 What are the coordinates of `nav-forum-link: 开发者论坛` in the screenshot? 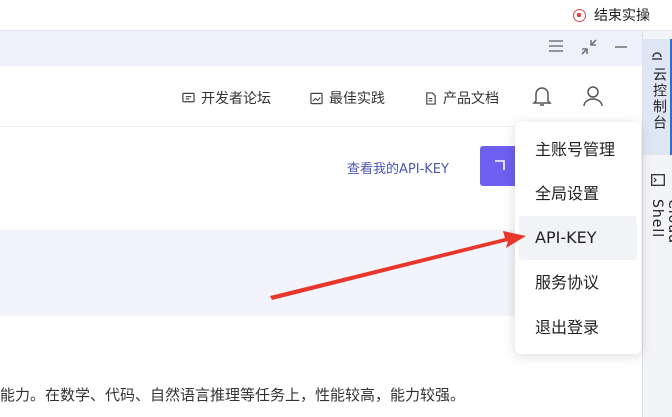 It's located at (226, 98).